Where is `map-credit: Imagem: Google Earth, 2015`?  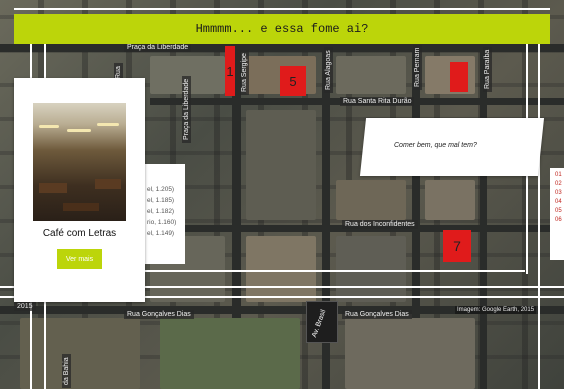
map-credit: Imagem: Google Earth, 2015 is located at coordinates (496, 310).